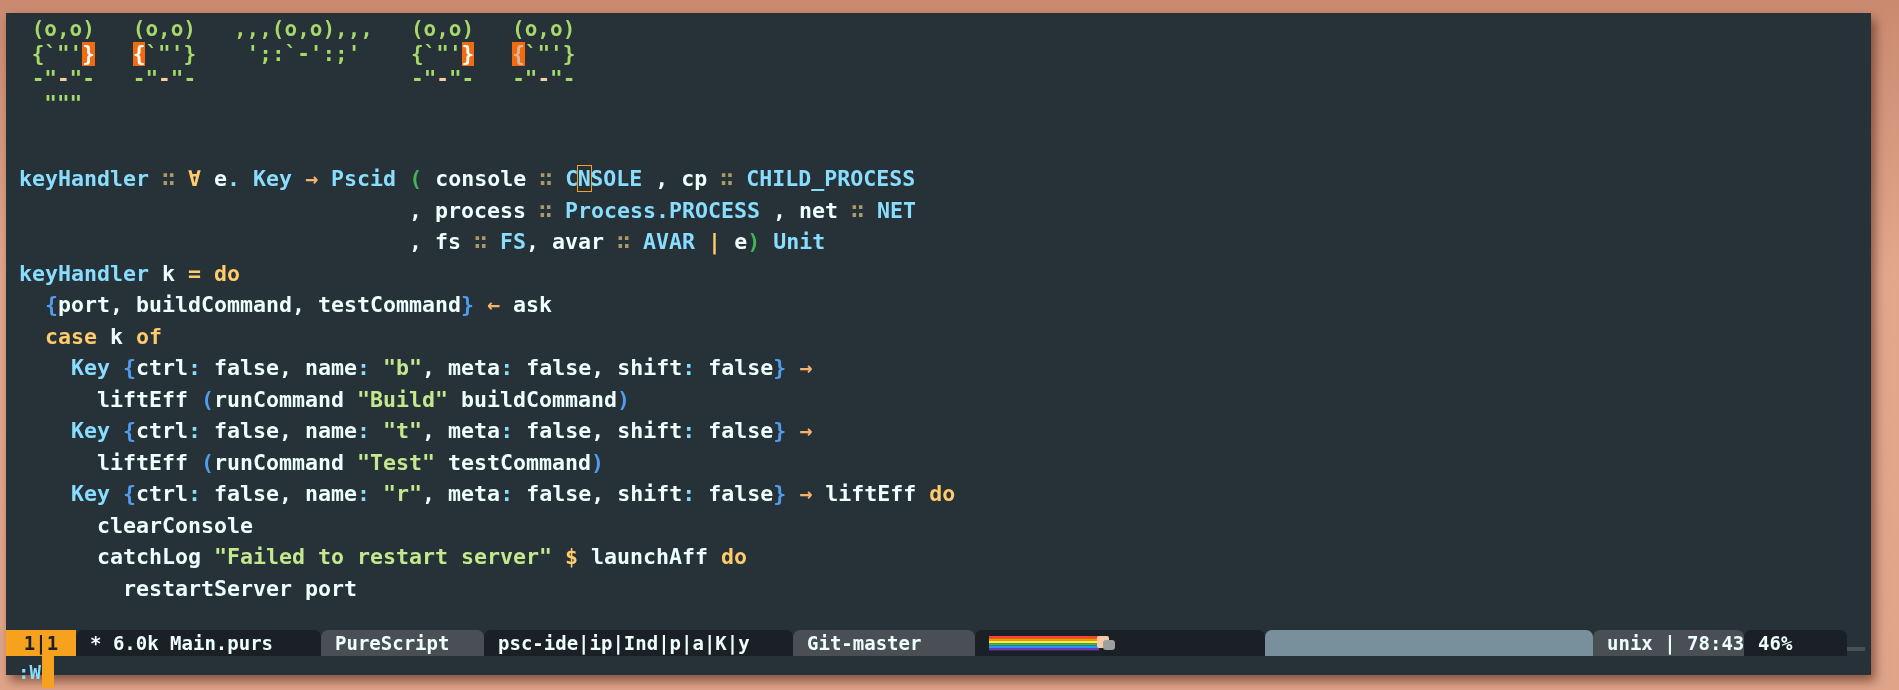  Describe the element at coordinates (350, 462) in the screenshot. I see `code-line: liftEff (runCommand "Test" testCommand)` at that location.